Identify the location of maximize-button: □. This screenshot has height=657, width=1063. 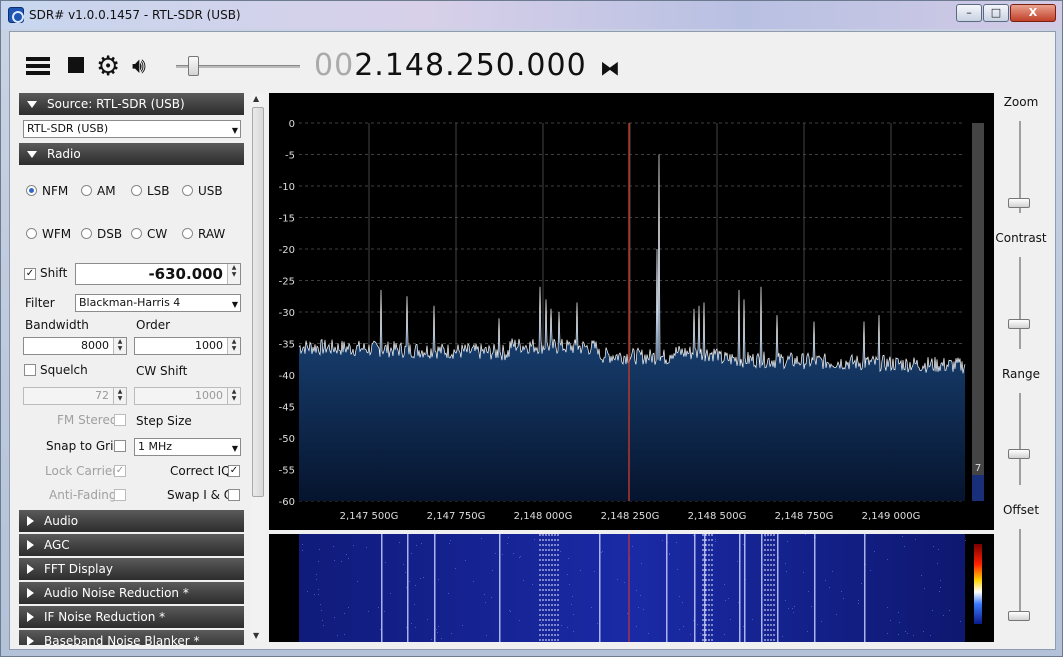
(996, 13).